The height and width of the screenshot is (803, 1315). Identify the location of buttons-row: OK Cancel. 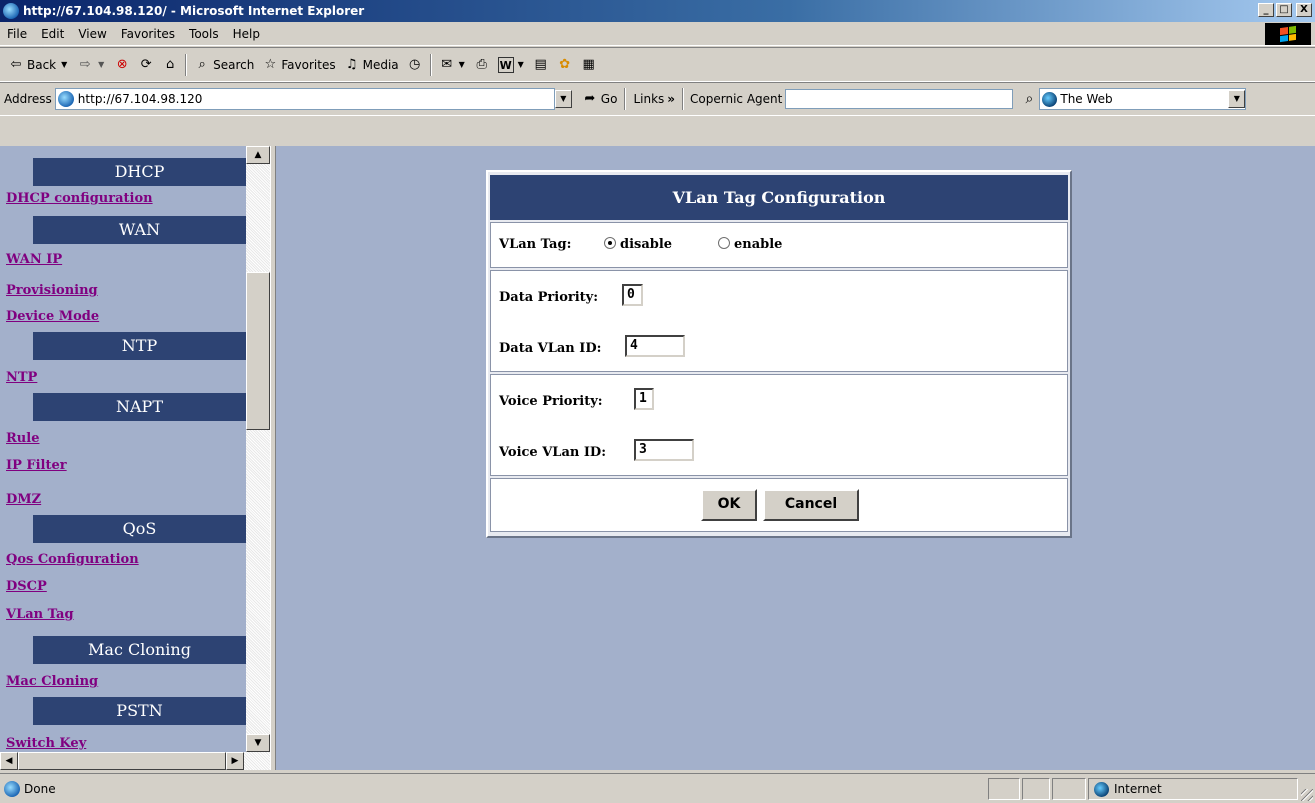
(779, 505).